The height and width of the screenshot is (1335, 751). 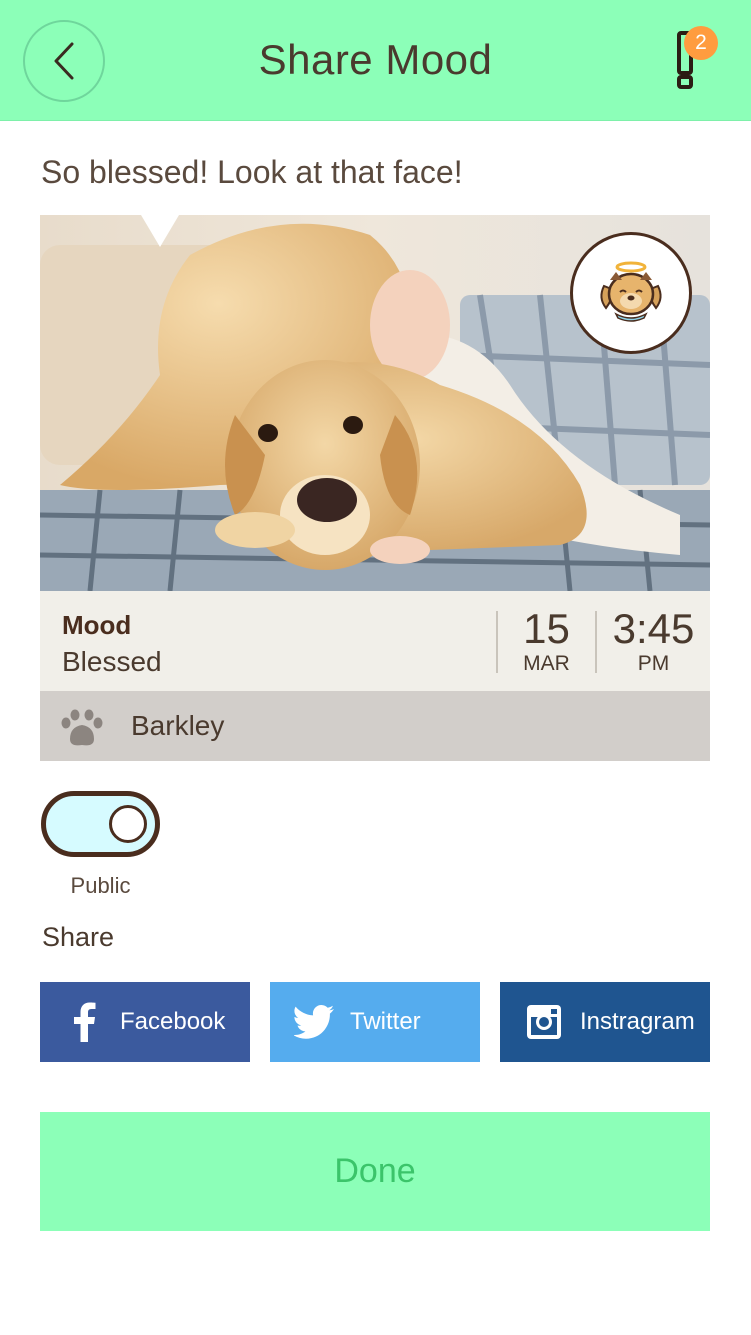 What do you see at coordinates (78, 937) in the screenshot?
I see `share-heading: Share` at bounding box center [78, 937].